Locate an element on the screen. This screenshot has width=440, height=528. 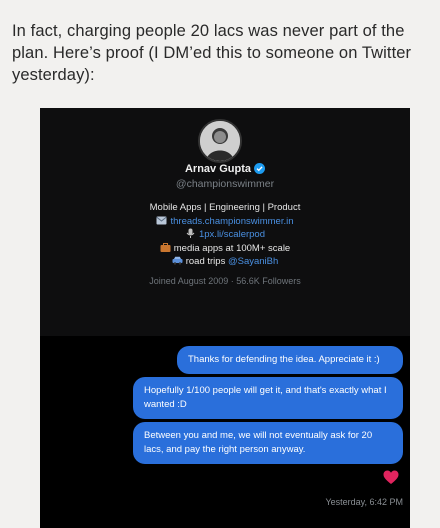
profile-name-row: Arnav Gupta is located at coordinates (225, 170).